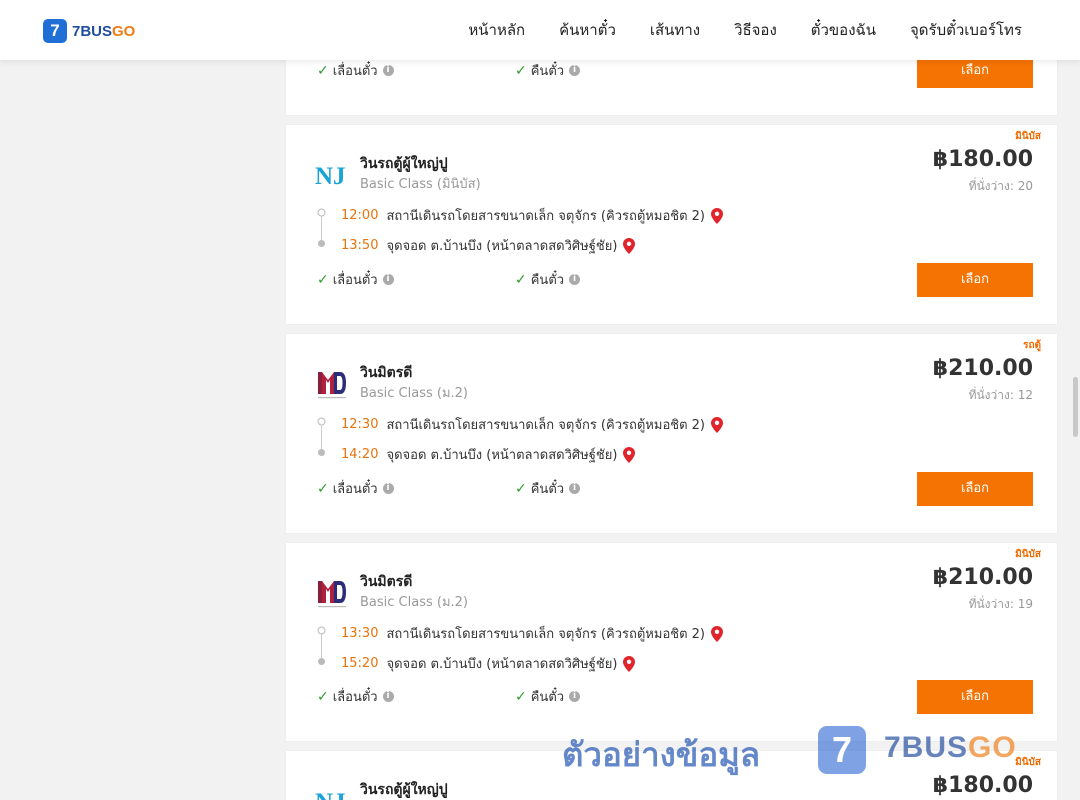 The image size is (1080, 800). I want to click on watermark-brand: 7BUSGO, so click(950, 748).